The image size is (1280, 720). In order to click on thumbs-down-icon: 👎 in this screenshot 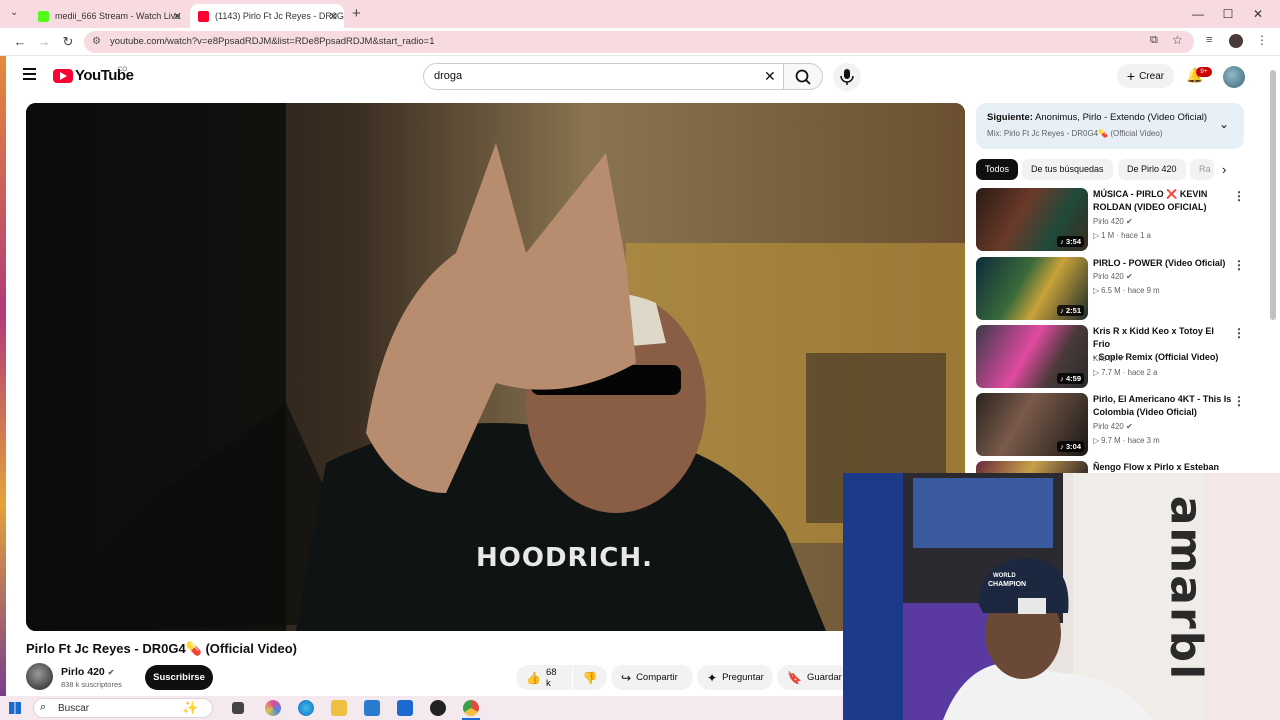, I will do `click(590, 677)`.